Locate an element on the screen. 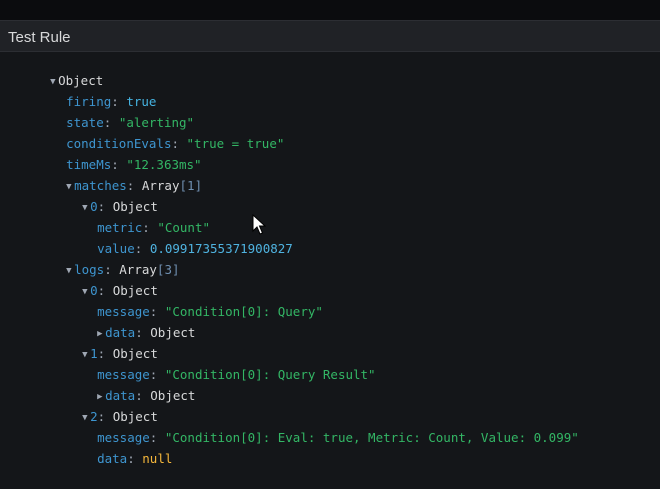 The height and width of the screenshot is (489, 660). tree-row-metric: metric: "Count" is located at coordinates (154, 227).